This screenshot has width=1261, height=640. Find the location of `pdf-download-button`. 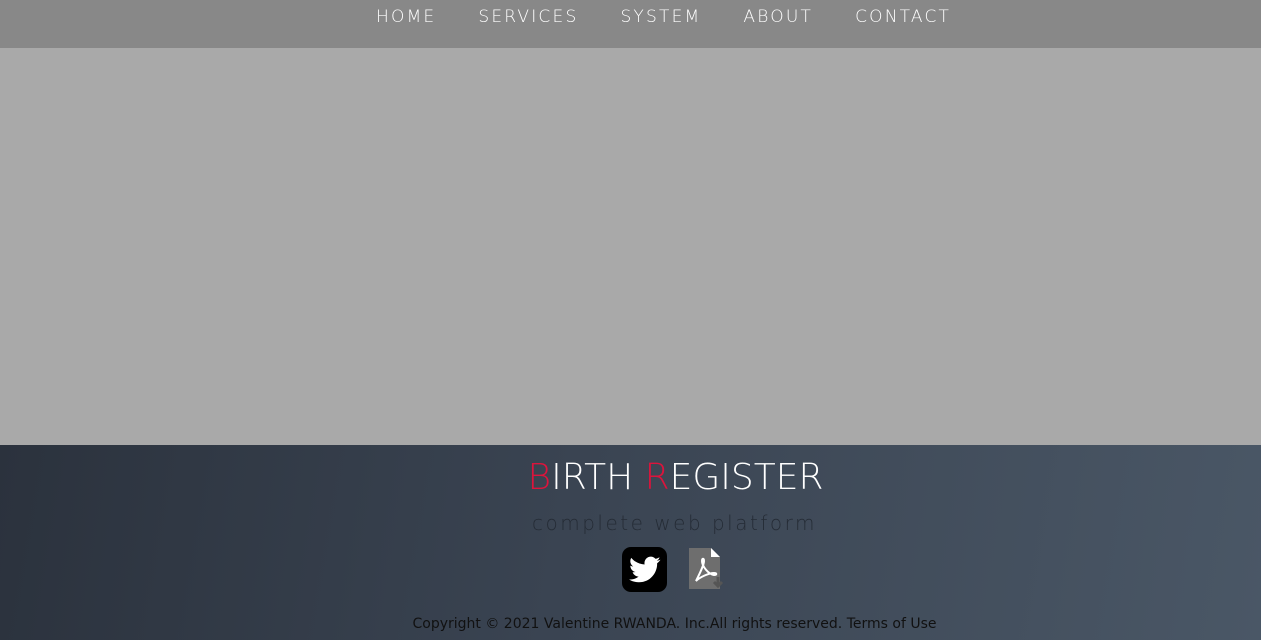

pdf-download-button is located at coordinates (708, 569).